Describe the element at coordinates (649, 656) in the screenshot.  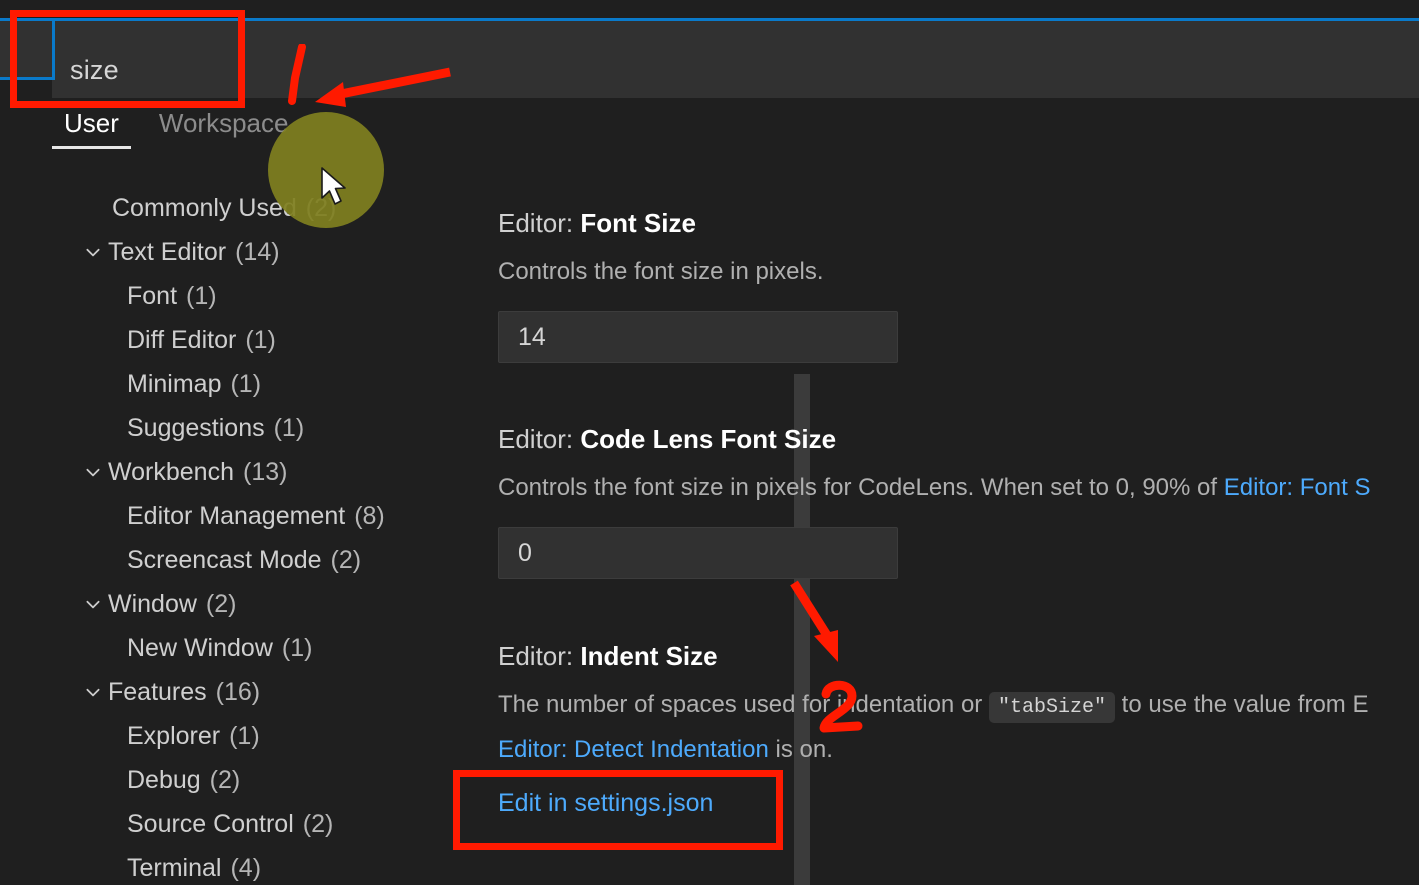
I see `setting-name: Indent Size` at that location.